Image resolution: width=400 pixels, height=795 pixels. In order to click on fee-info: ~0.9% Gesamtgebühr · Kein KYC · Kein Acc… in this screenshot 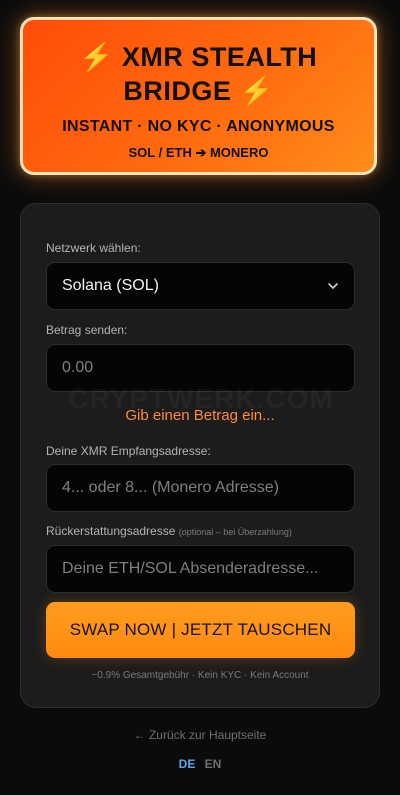, I will do `click(200, 675)`.